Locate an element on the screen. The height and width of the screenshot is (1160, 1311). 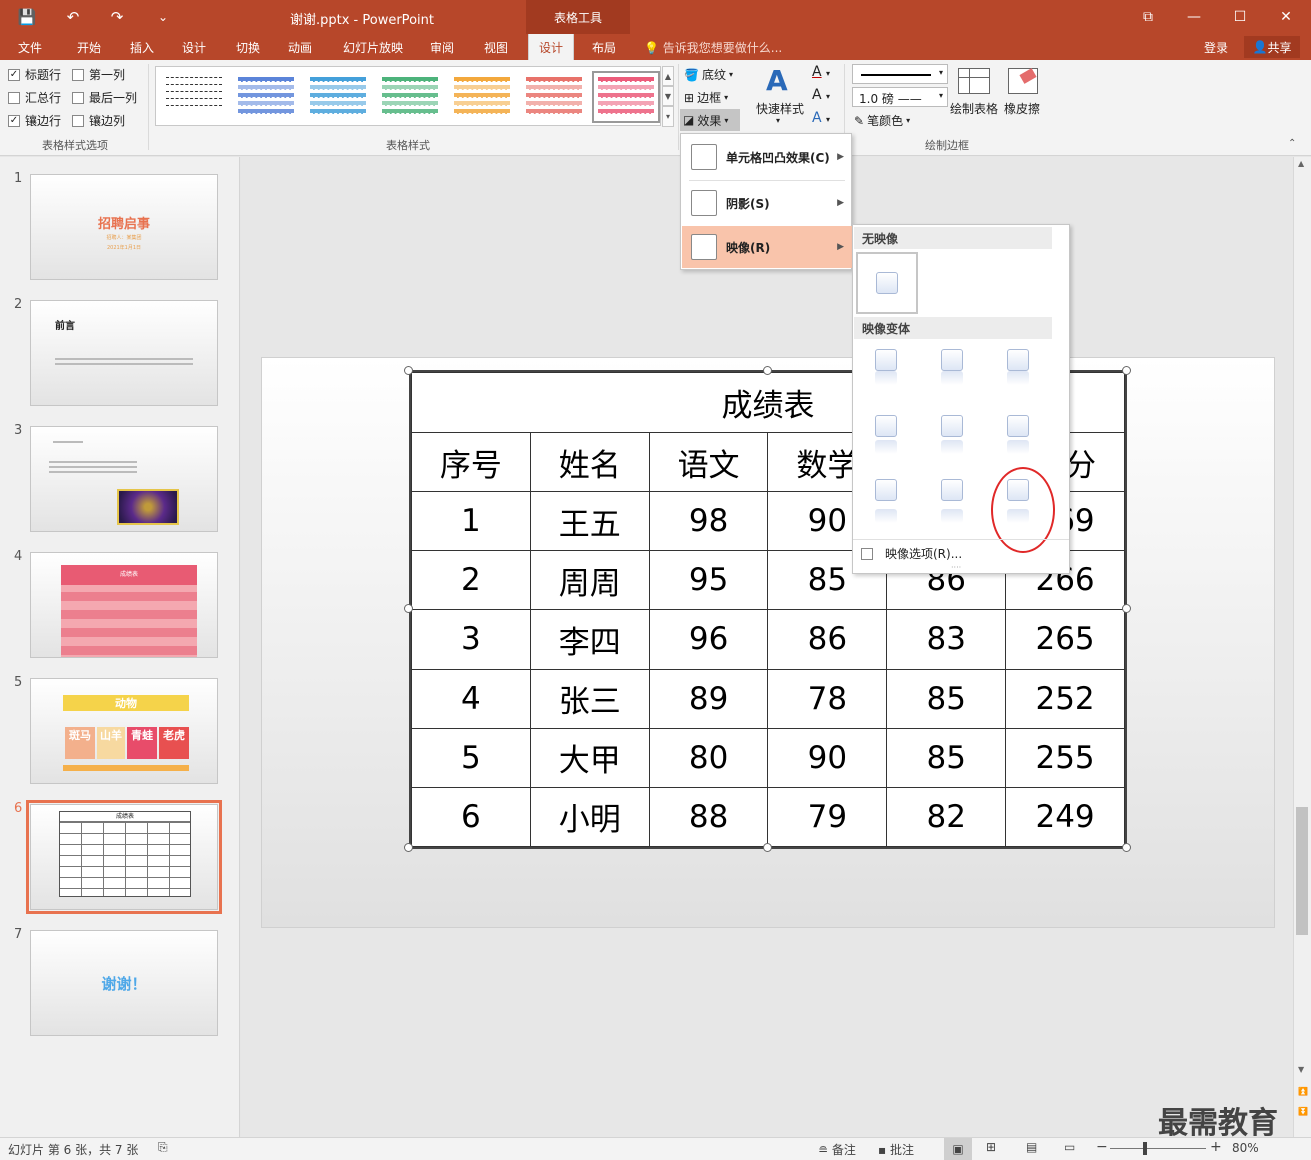
close-button: ✕ is located at coordinates (1286, 17).